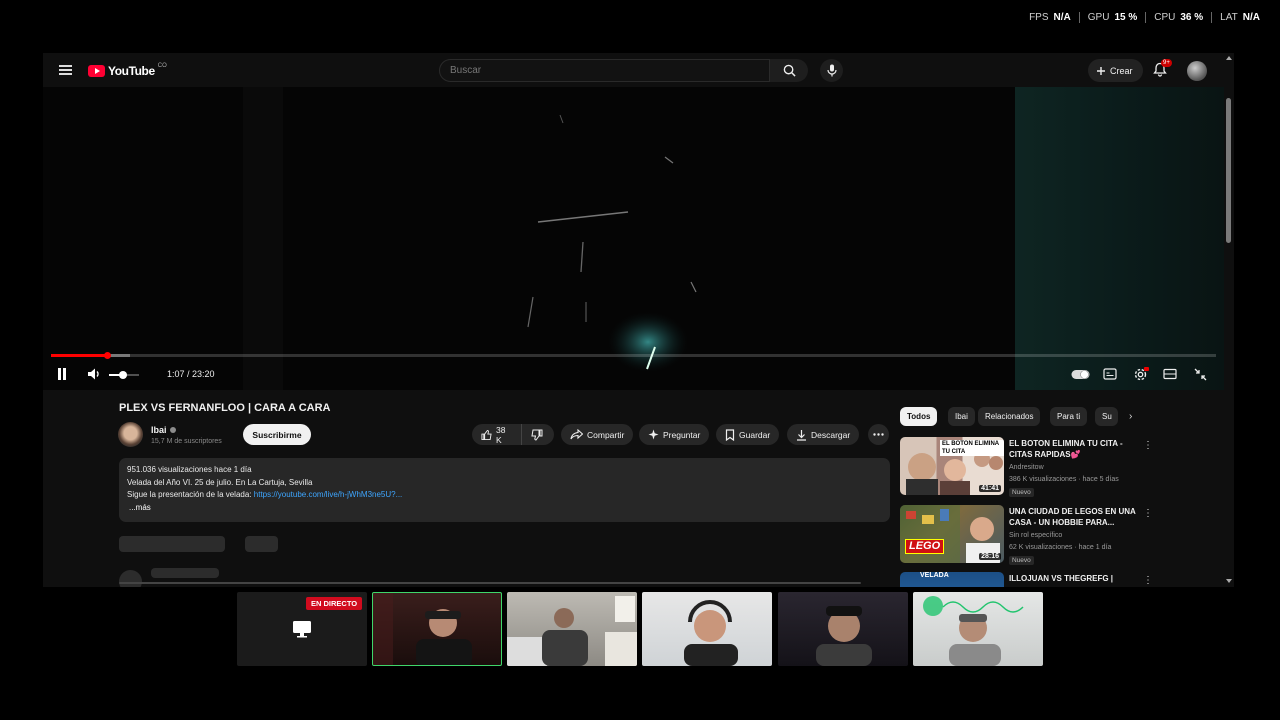  Describe the element at coordinates (1130, 416) in the screenshot. I see `chips-next-arrow: ›` at that location.